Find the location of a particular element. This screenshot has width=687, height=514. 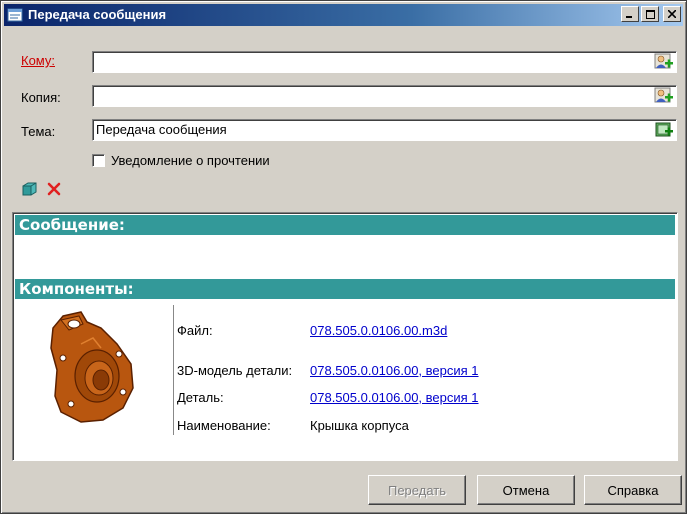

name-prop-label: Наименование: is located at coordinates (224, 425).